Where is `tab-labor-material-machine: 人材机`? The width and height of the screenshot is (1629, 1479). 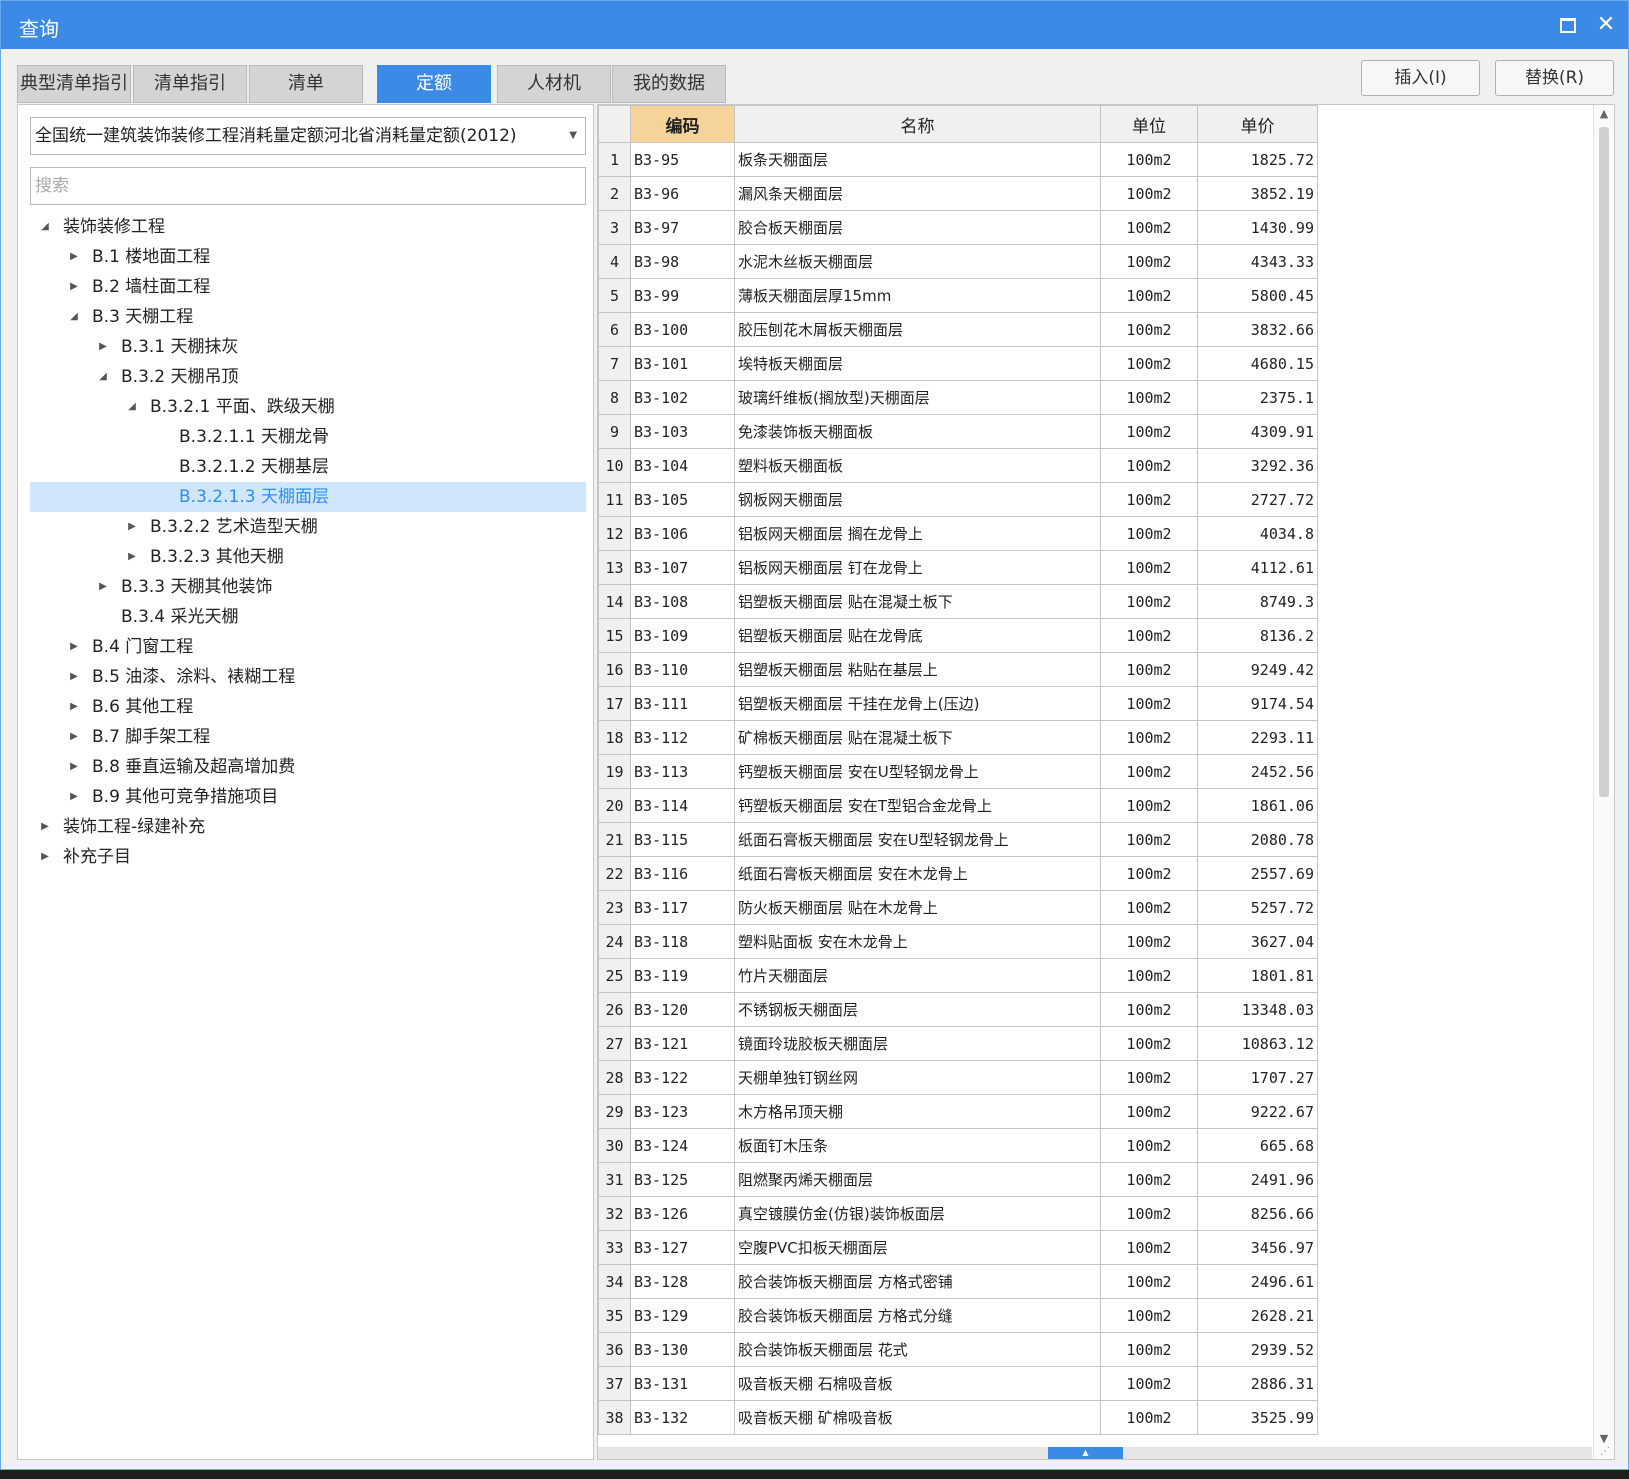
tab-labor-material-machine: 人材机 is located at coordinates (554, 84).